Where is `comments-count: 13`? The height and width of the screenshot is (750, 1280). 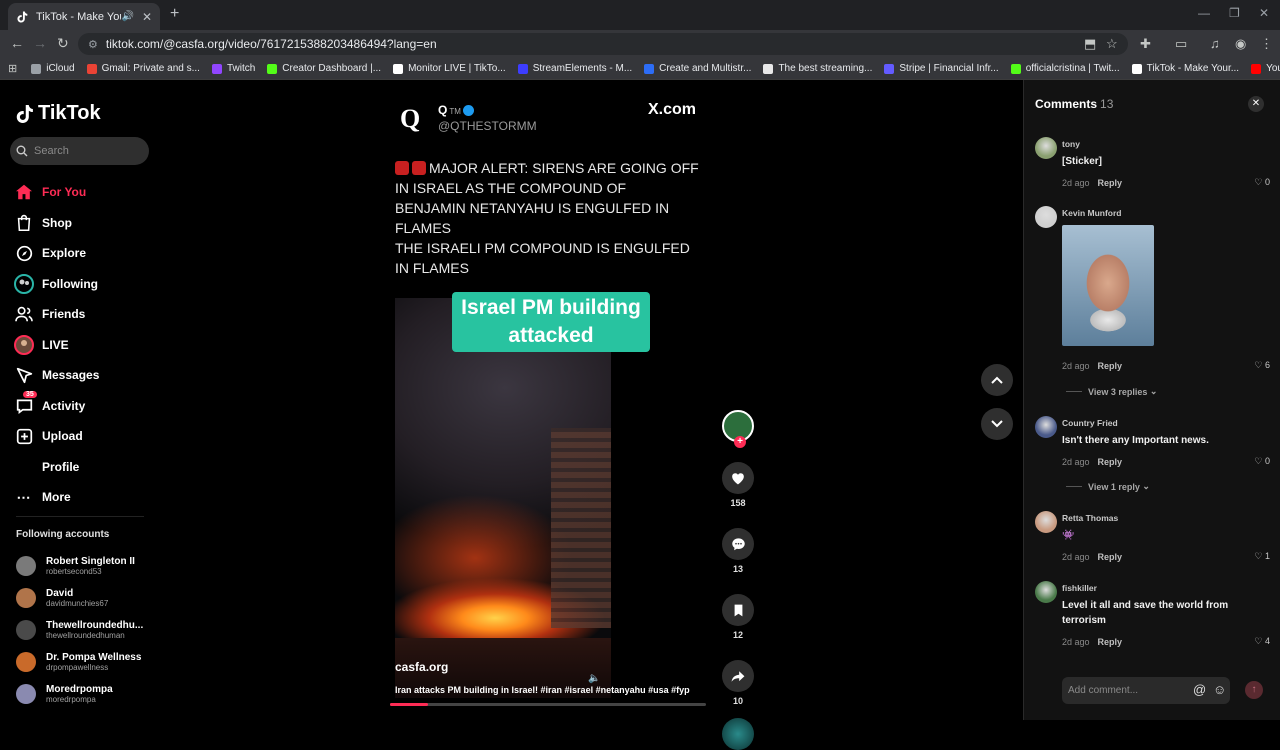
comments-count: 13 is located at coordinates (1107, 104).